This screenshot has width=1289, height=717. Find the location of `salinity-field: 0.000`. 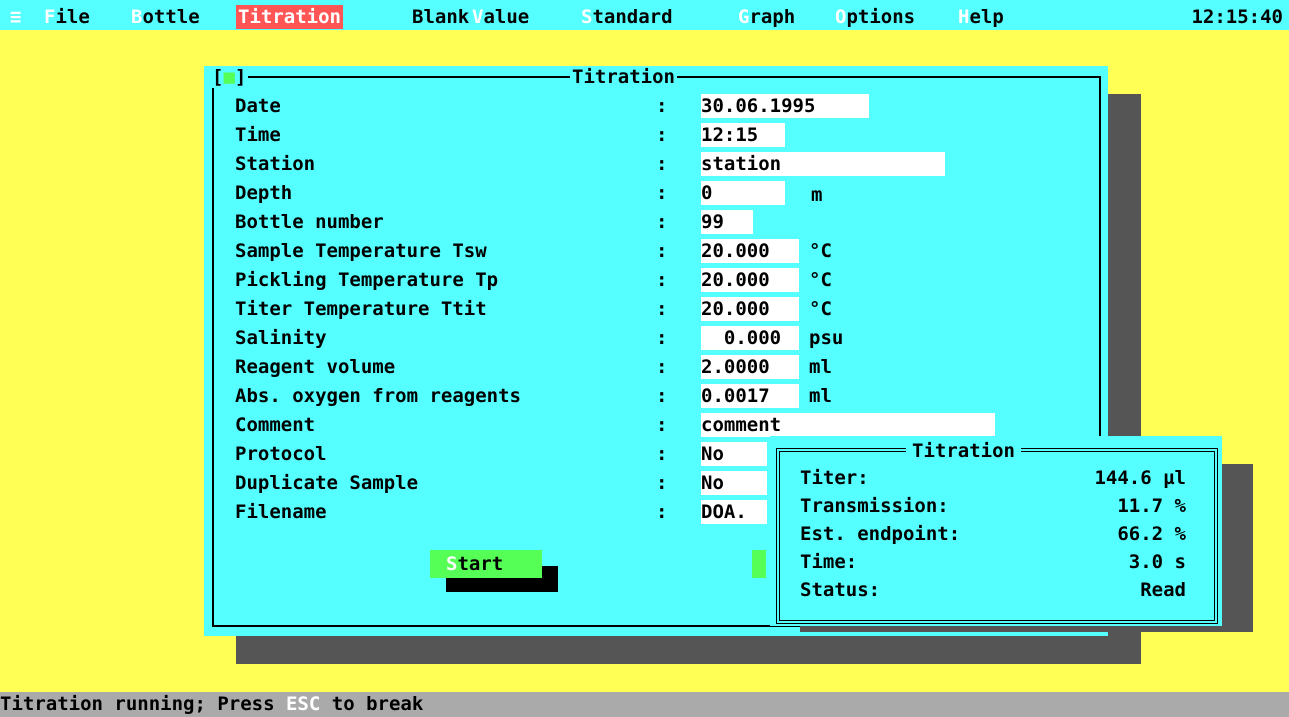

salinity-field: 0.000 is located at coordinates (750, 338).